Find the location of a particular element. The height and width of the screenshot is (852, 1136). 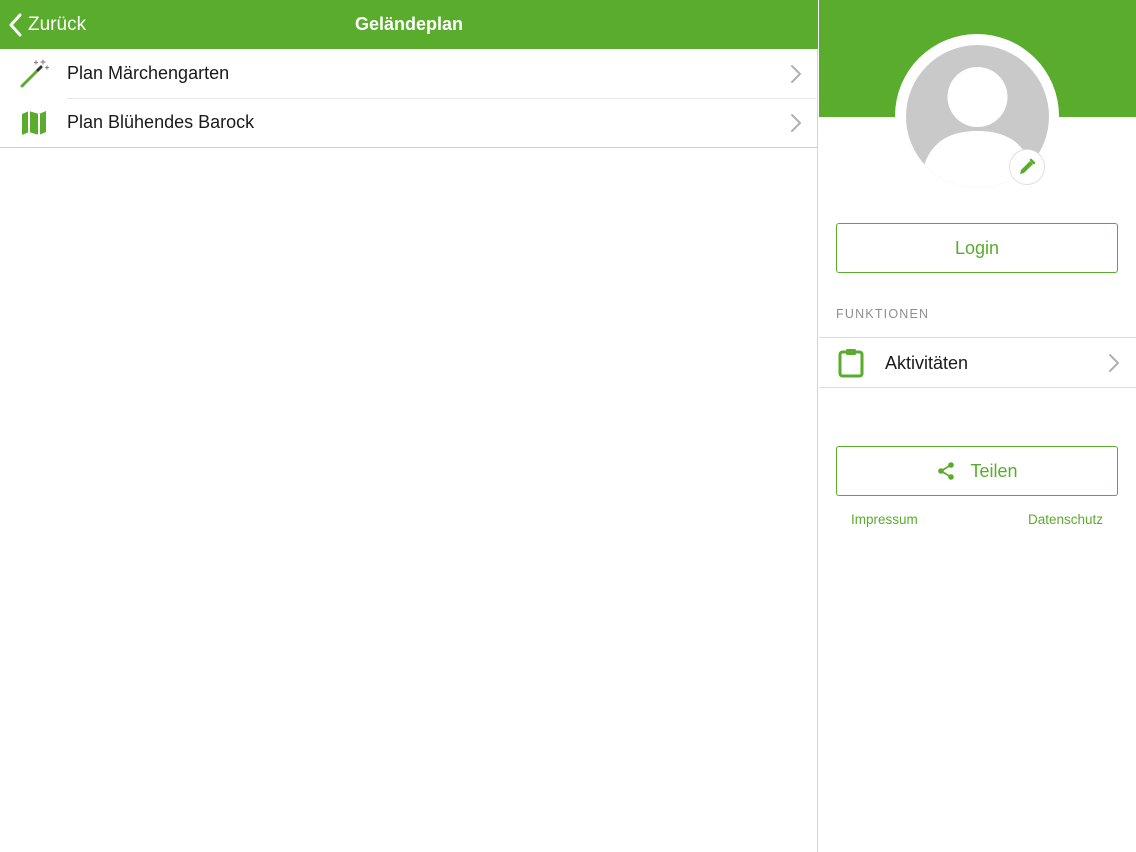

list-item-plan-bluehendes-barock: Plan Blühendes Barock is located at coordinates (409, 122).